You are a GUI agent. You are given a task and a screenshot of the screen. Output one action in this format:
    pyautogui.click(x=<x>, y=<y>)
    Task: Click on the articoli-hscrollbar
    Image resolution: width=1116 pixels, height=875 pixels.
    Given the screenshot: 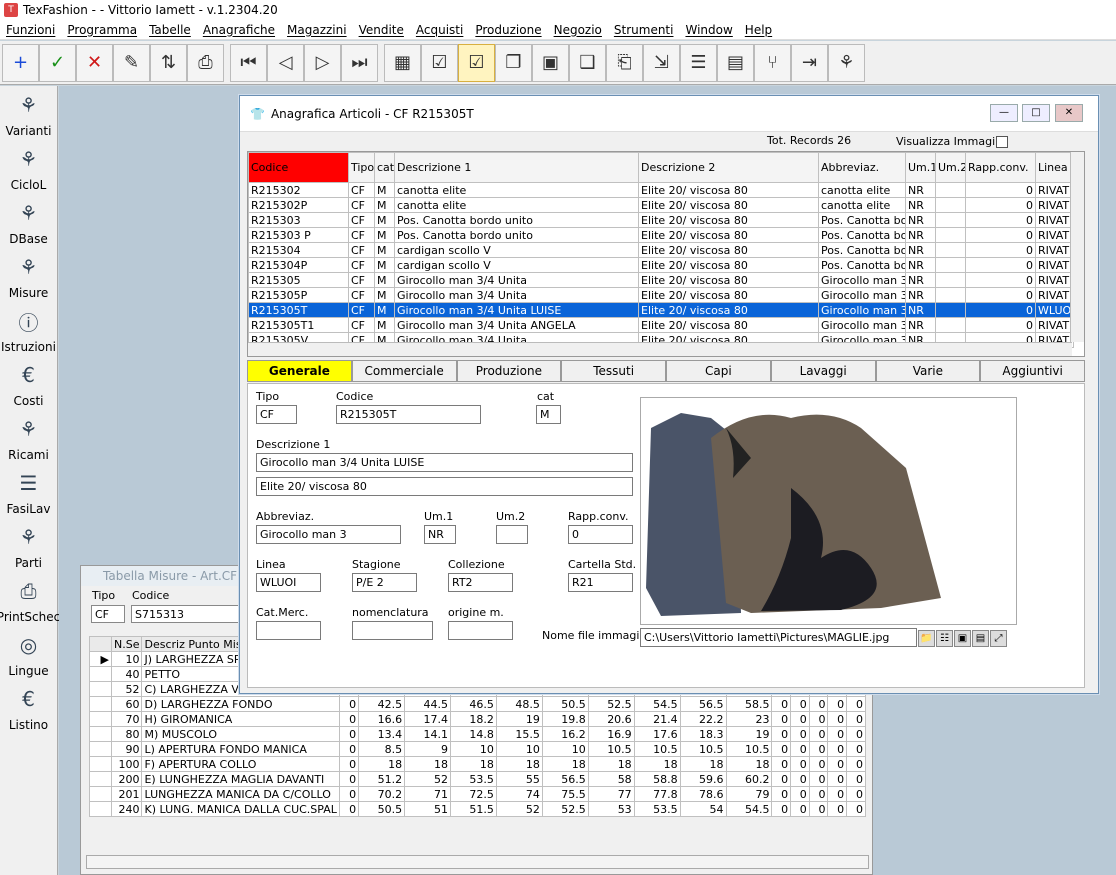 What is the action you would take?
    pyautogui.click(x=660, y=349)
    